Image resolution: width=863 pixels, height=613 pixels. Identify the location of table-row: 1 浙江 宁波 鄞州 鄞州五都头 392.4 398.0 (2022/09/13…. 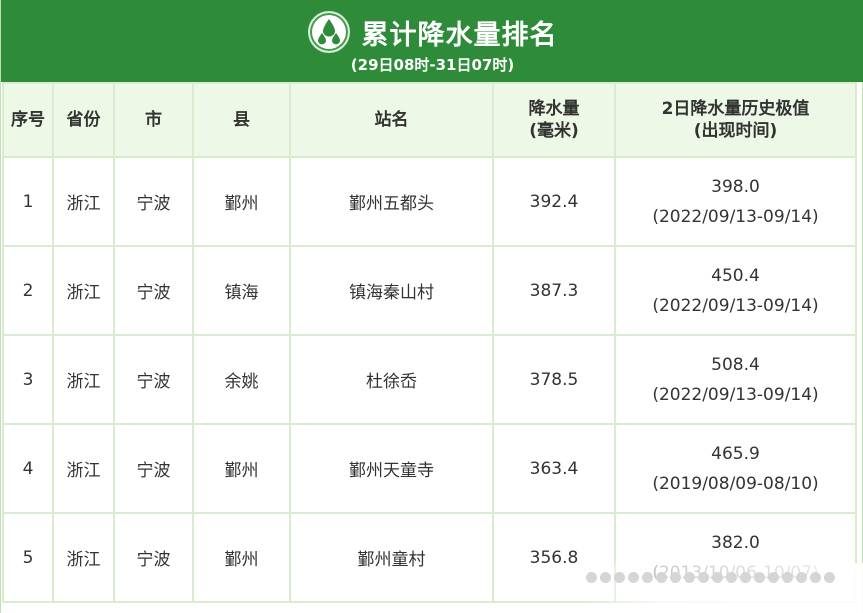
(429, 201).